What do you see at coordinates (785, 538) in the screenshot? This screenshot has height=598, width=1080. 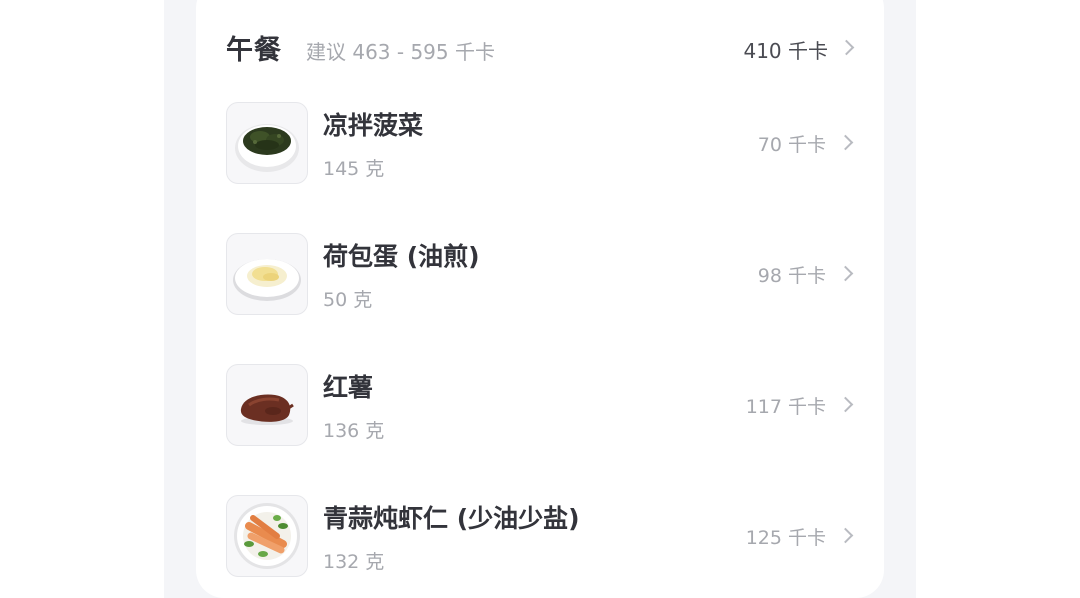 I see `food-calories: 125 千卡` at bounding box center [785, 538].